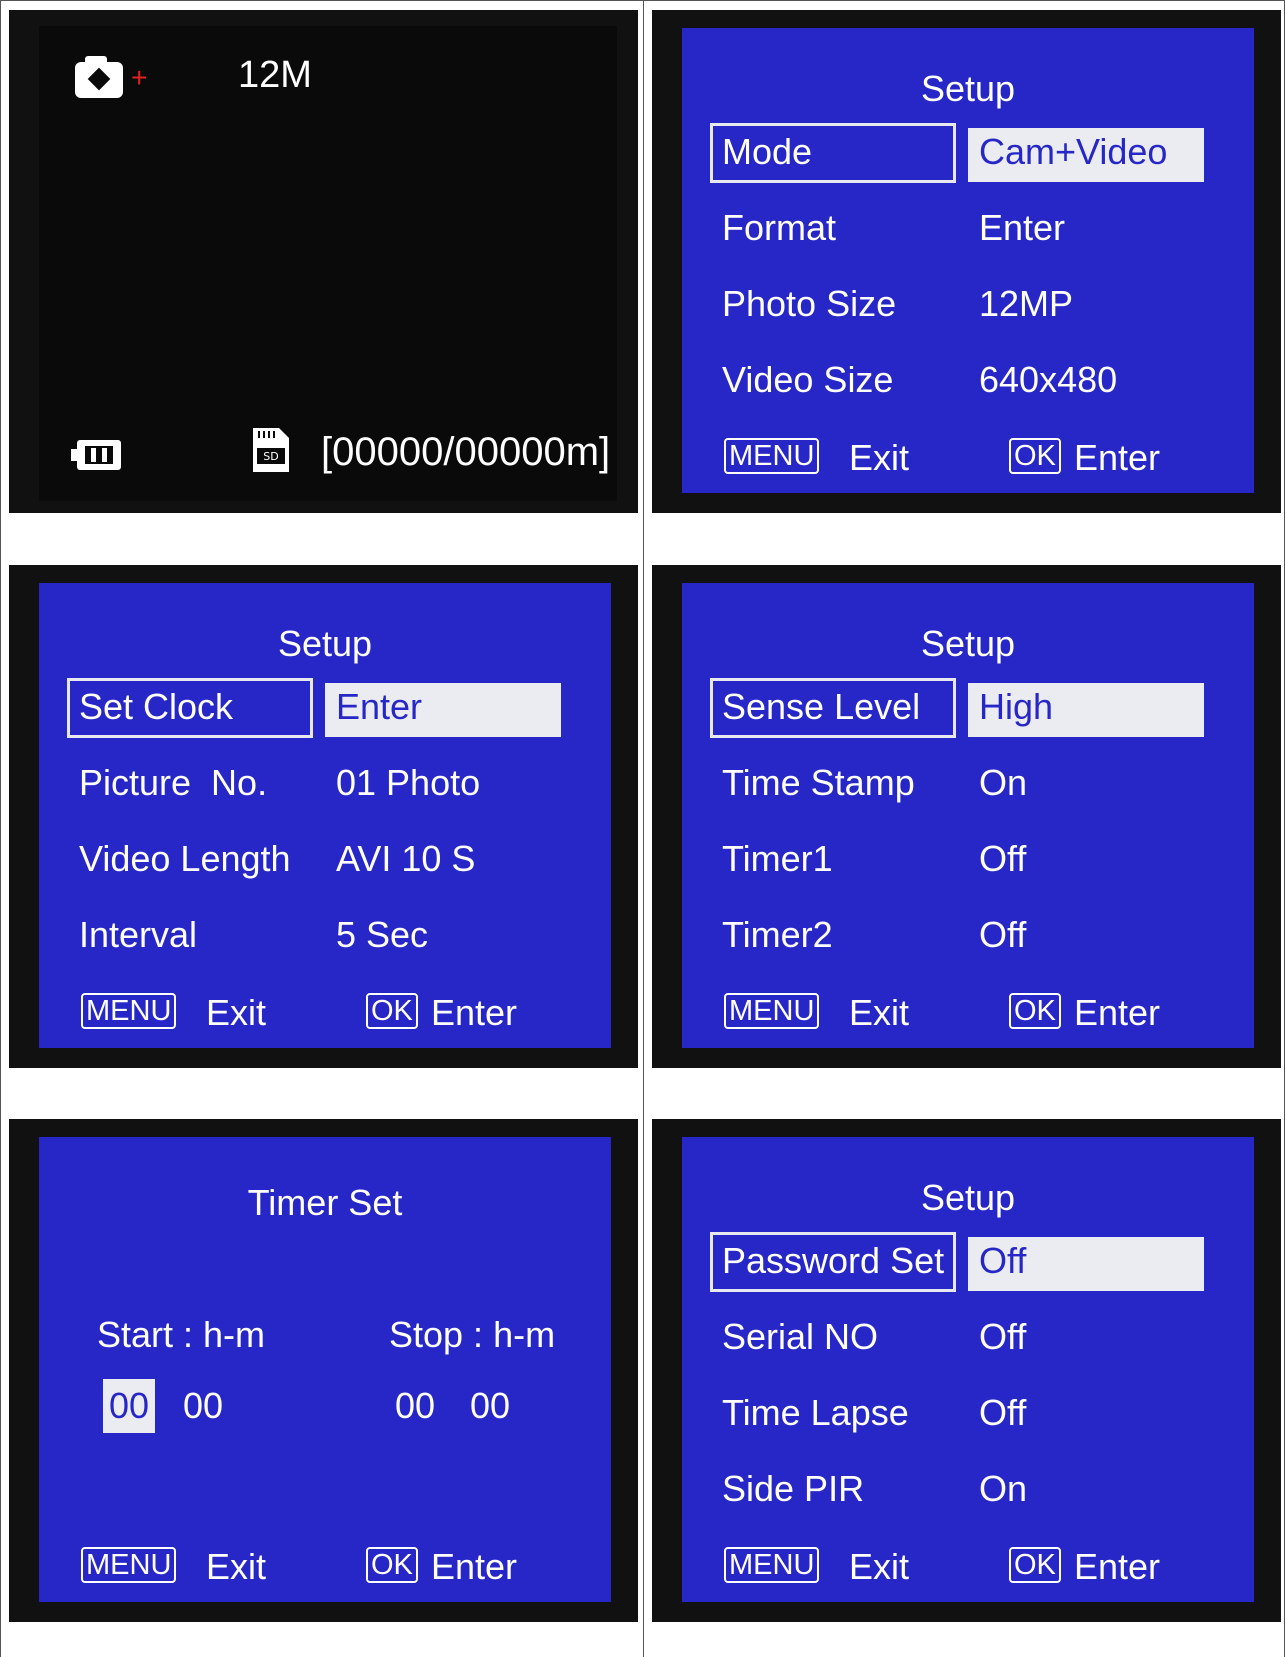 The image size is (1285, 1657). What do you see at coordinates (968, 708) in the screenshot?
I see `menu-row-sense-level: Sense Level High` at bounding box center [968, 708].